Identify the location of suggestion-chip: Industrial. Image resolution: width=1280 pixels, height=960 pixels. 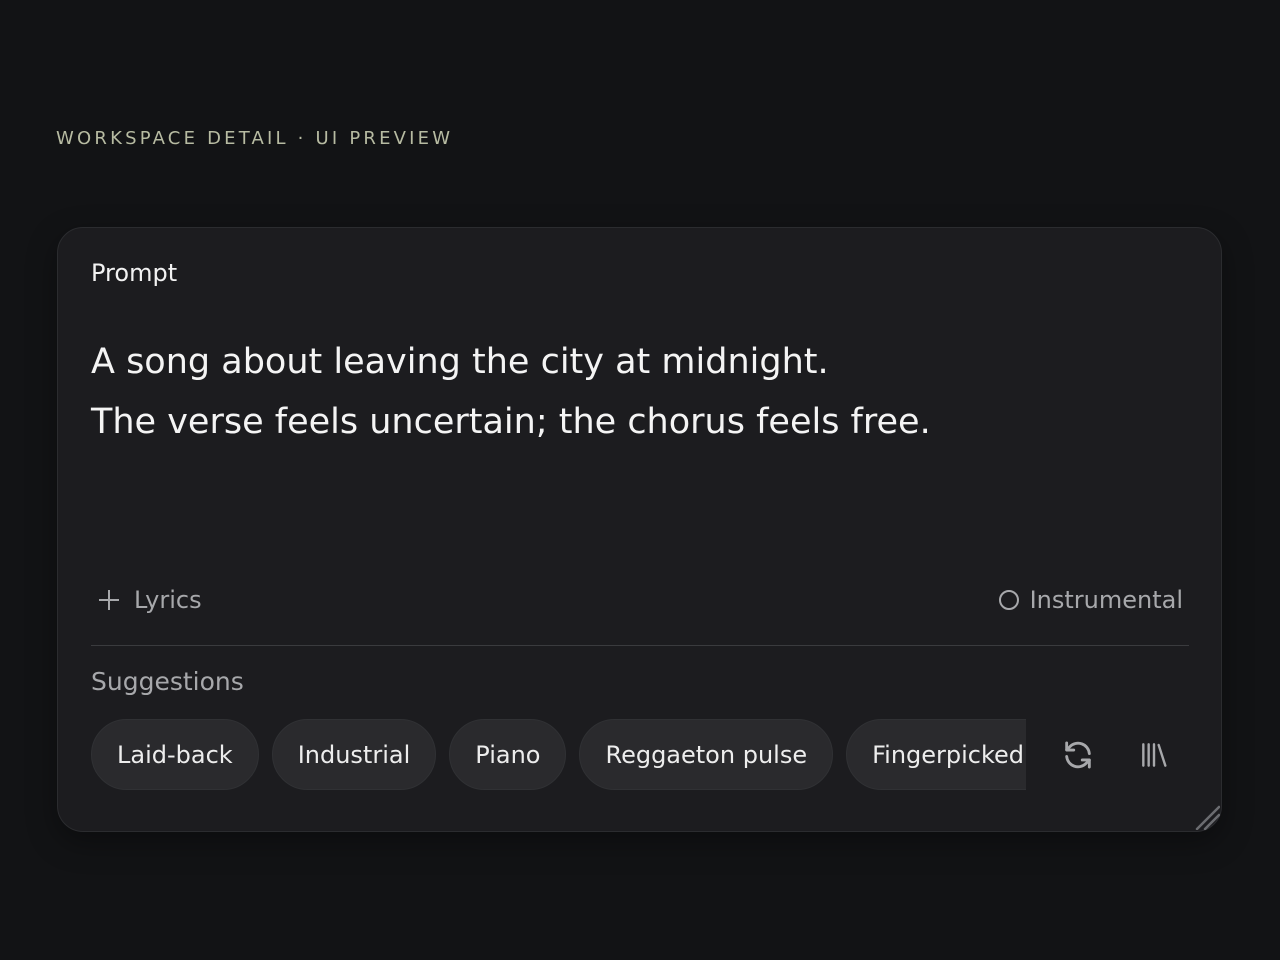
(354, 754).